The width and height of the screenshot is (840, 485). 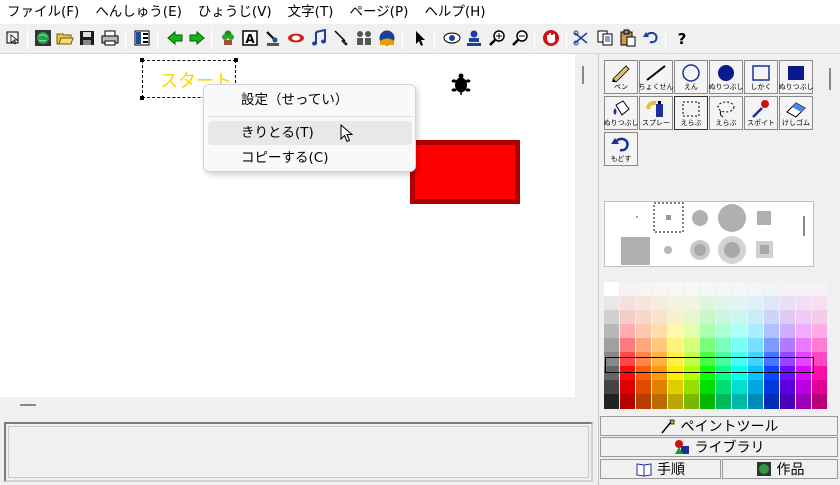 What do you see at coordinates (621, 77) in the screenshot?
I see `pen-tool: ペン` at bounding box center [621, 77].